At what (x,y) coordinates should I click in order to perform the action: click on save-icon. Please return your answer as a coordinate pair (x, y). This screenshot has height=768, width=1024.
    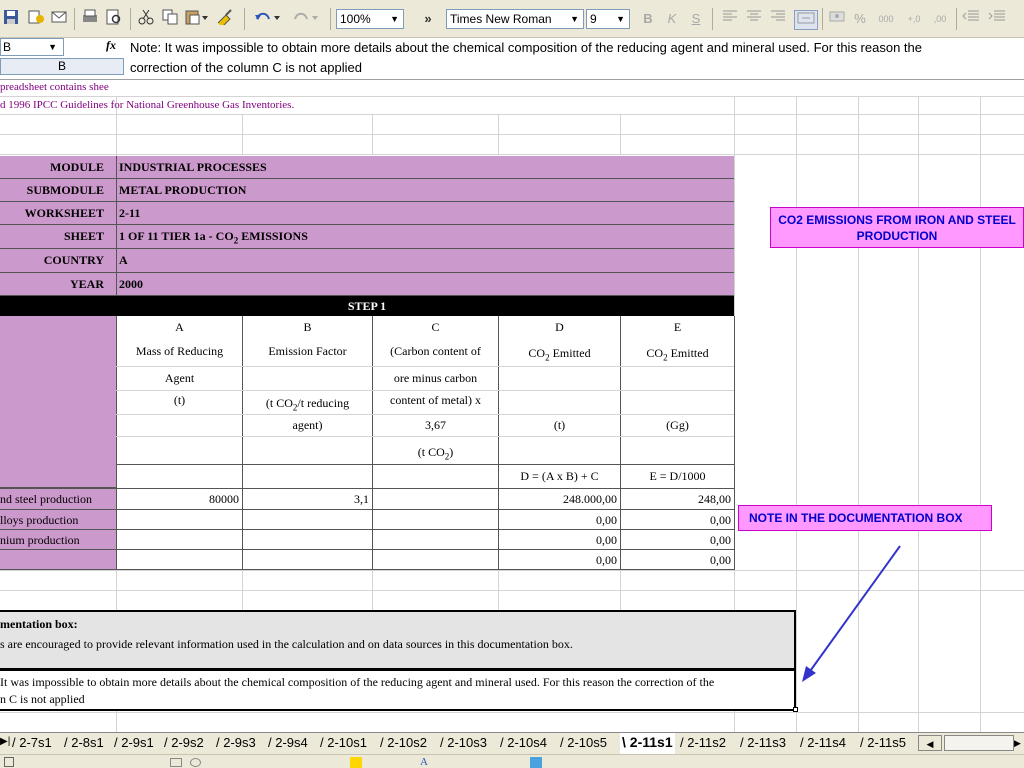
    Looking at the image, I should click on (11, 19).